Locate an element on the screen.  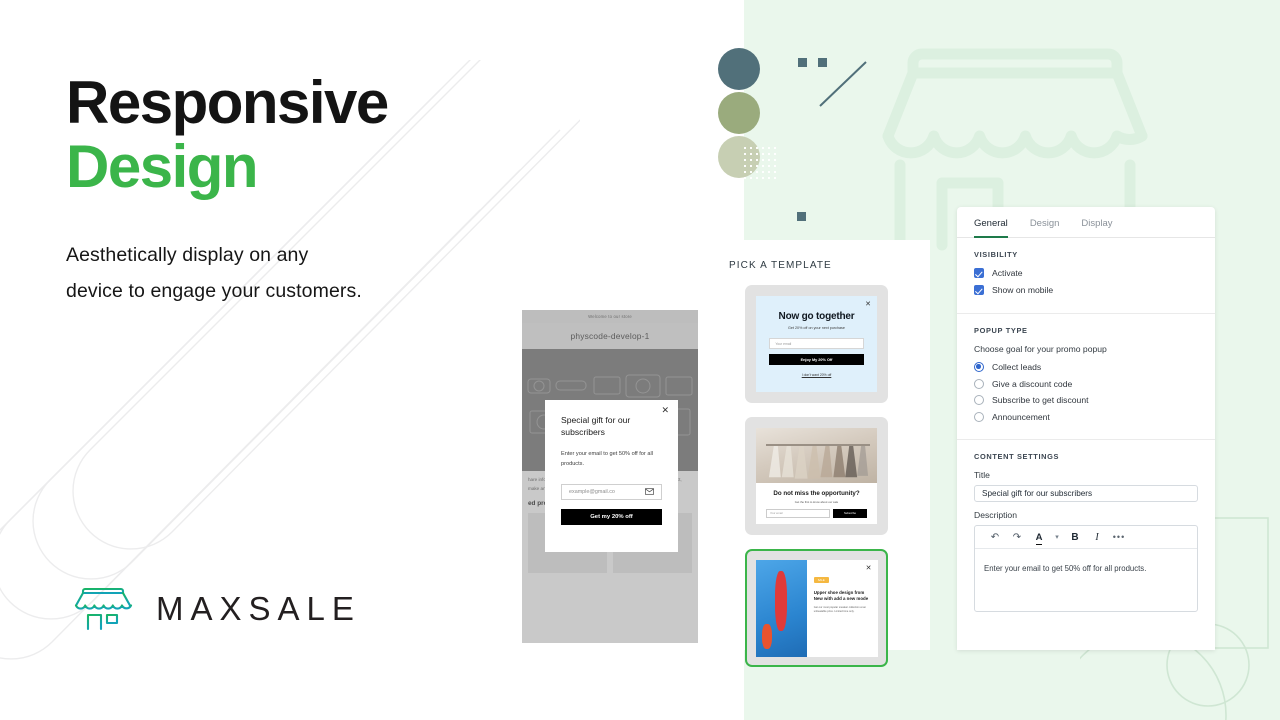
title-input-value: Special gift for our subscribers is located at coordinates (1037, 493).